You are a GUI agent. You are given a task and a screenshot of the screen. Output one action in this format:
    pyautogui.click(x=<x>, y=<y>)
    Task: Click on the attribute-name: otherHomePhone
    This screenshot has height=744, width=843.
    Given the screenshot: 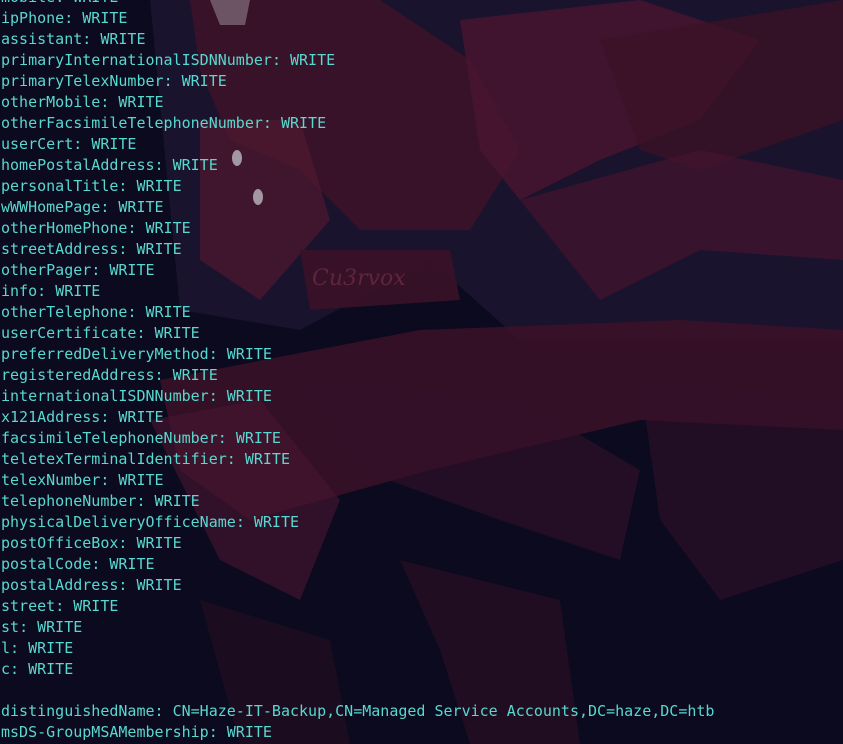 What is the action you would take?
    pyautogui.click(x=64, y=228)
    